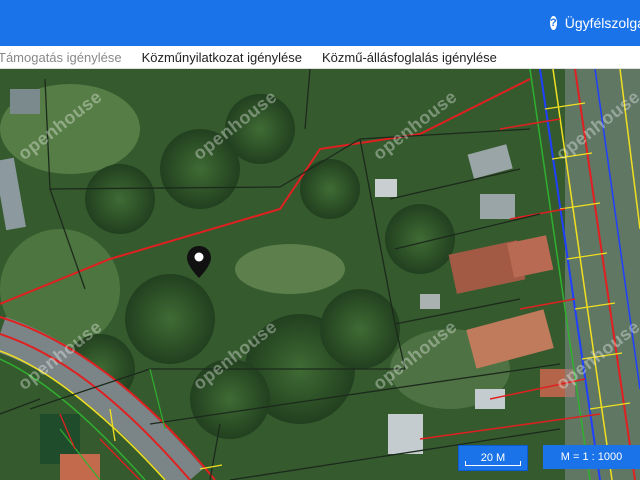 The height and width of the screenshot is (480, 640). What do you see at coordinates (493, 458) in the screenshot?
I see `scale-bar: 20 M` at bounding box center [493, 458].